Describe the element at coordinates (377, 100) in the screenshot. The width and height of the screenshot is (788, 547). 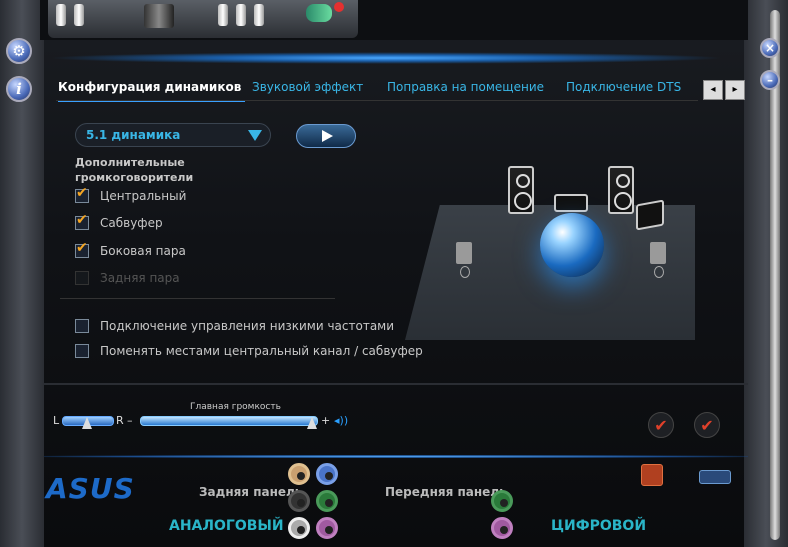
I see `tab-underline` at that location.